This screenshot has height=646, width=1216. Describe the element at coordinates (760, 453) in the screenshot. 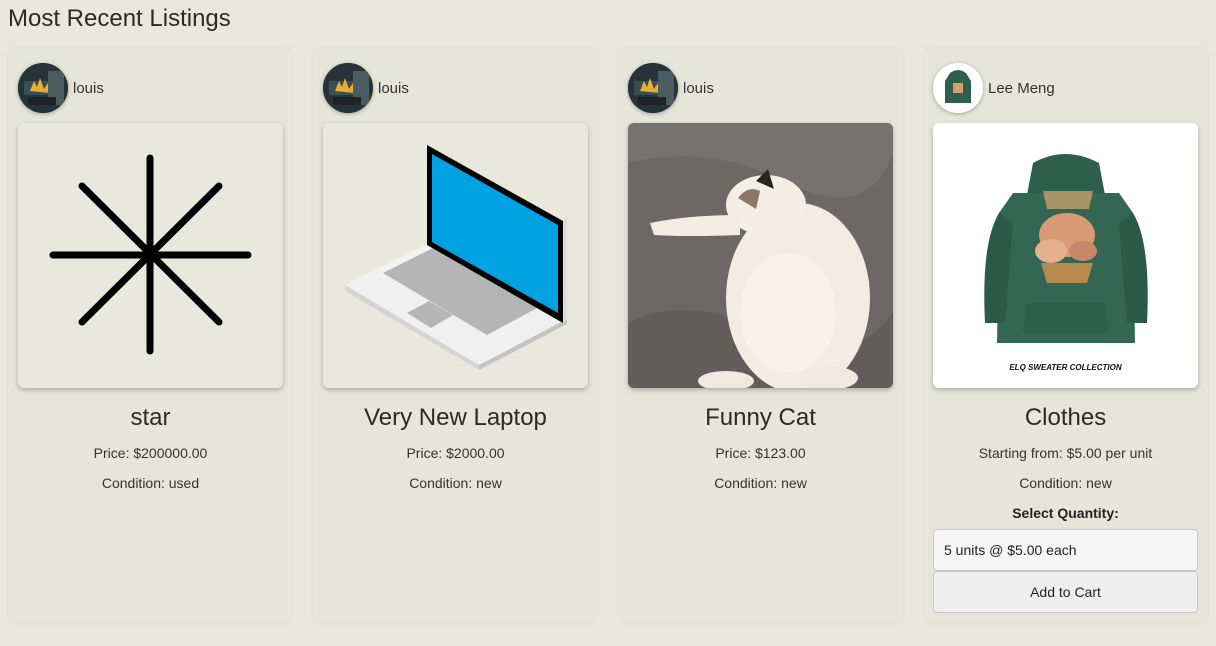

I see `listing-price: Price: $123.00` at that location.